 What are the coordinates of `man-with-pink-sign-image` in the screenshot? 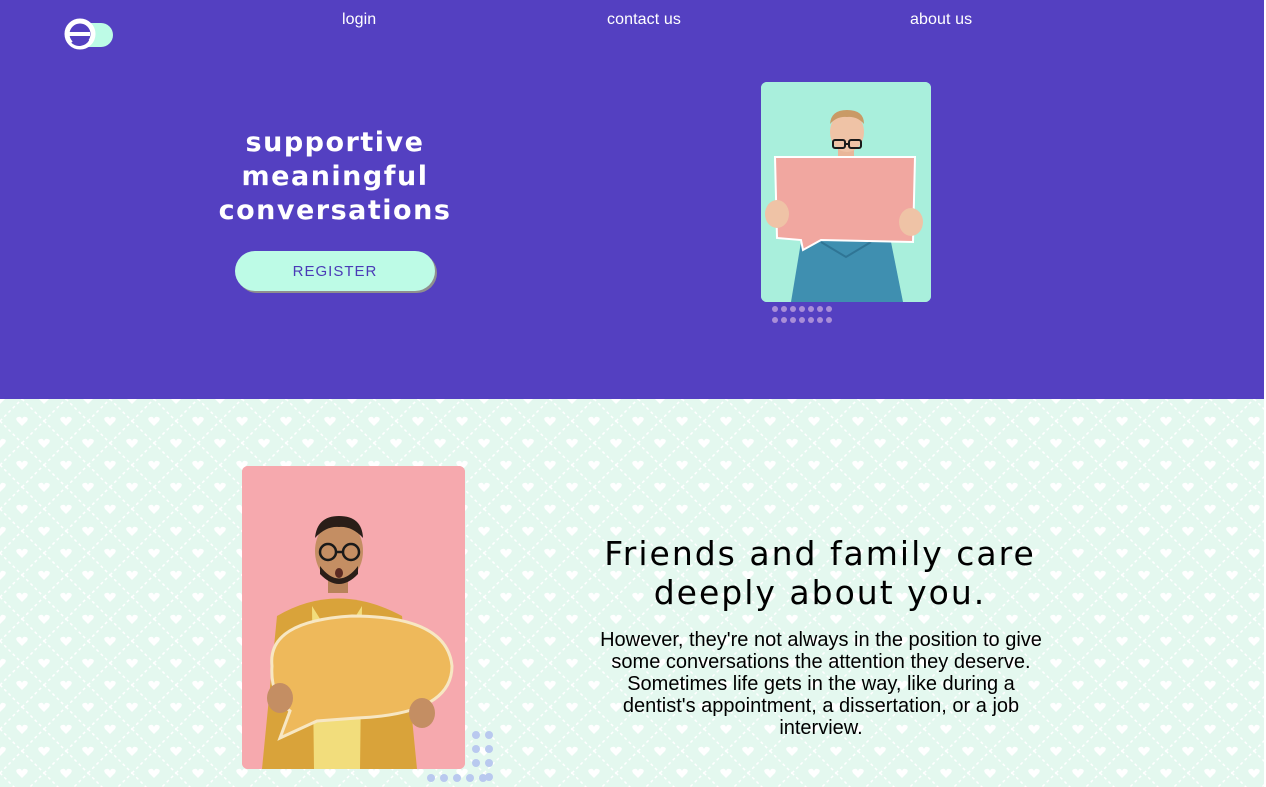 It's located at (846, 192).